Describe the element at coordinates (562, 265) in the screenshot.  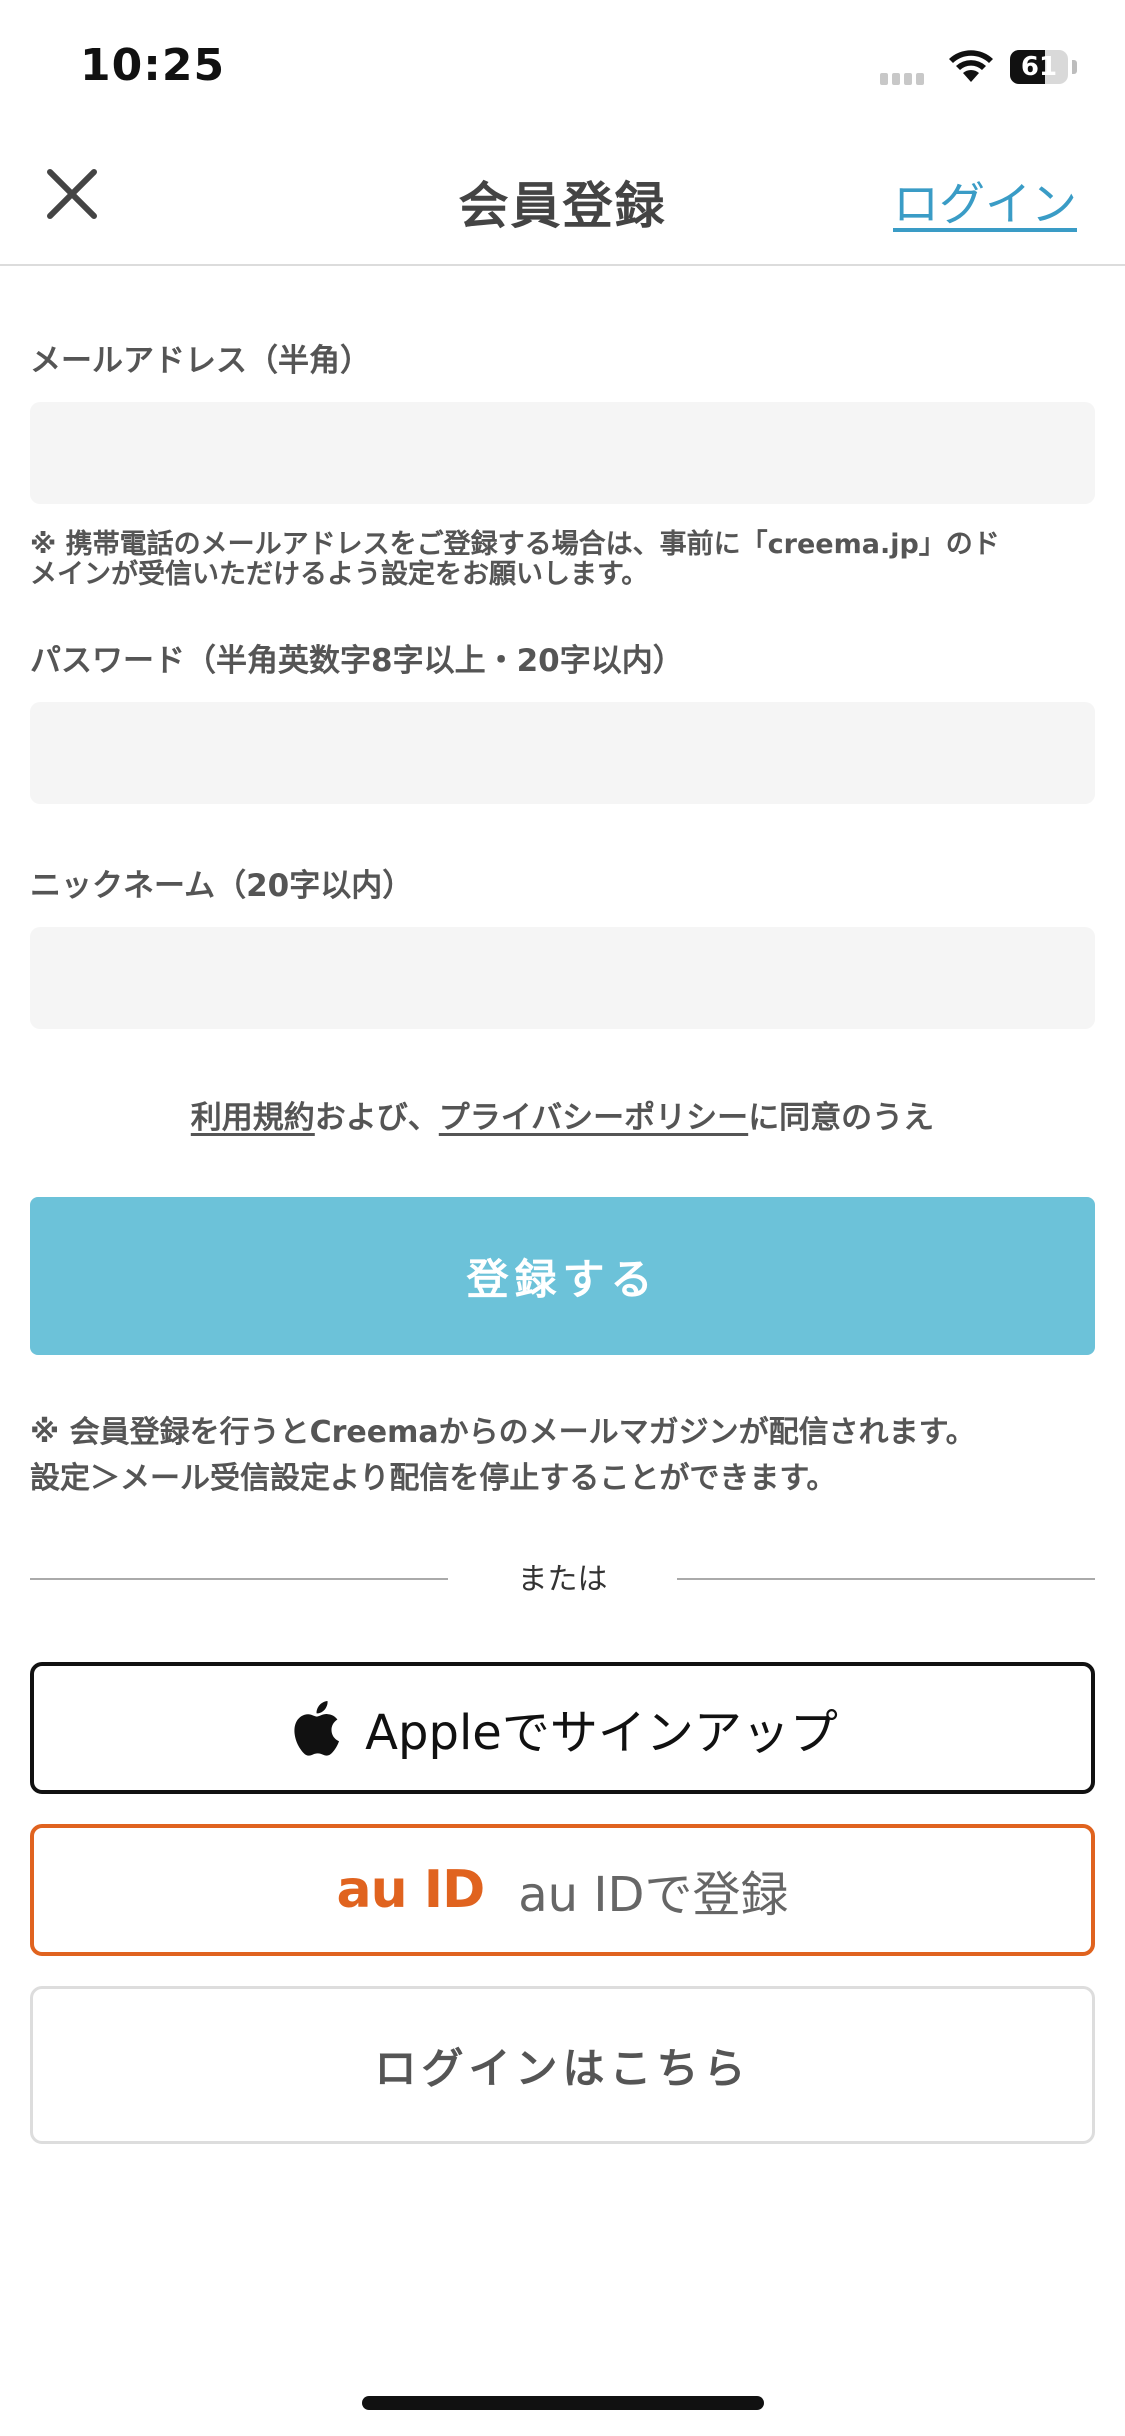
I see `nav-divider` at that location.